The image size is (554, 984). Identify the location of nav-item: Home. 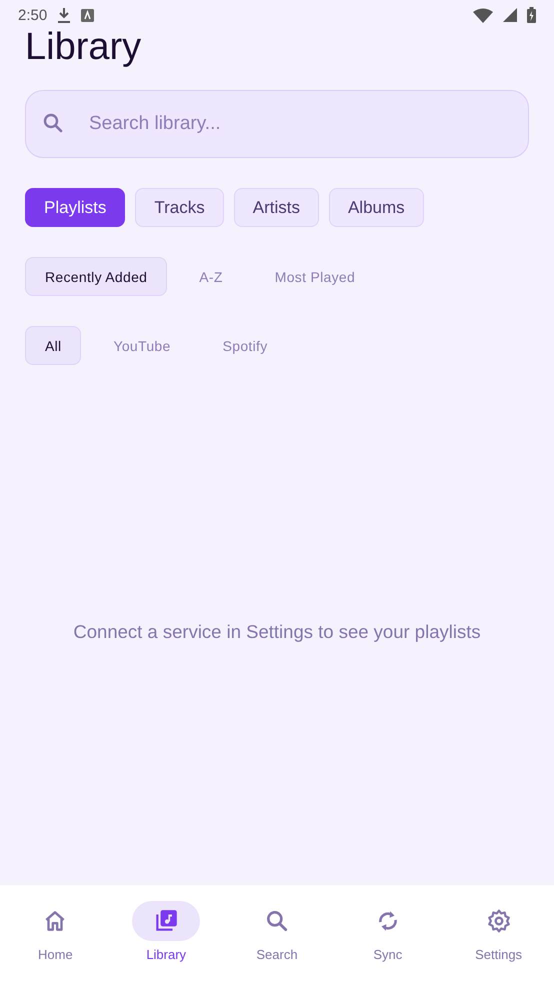
(55, 942).